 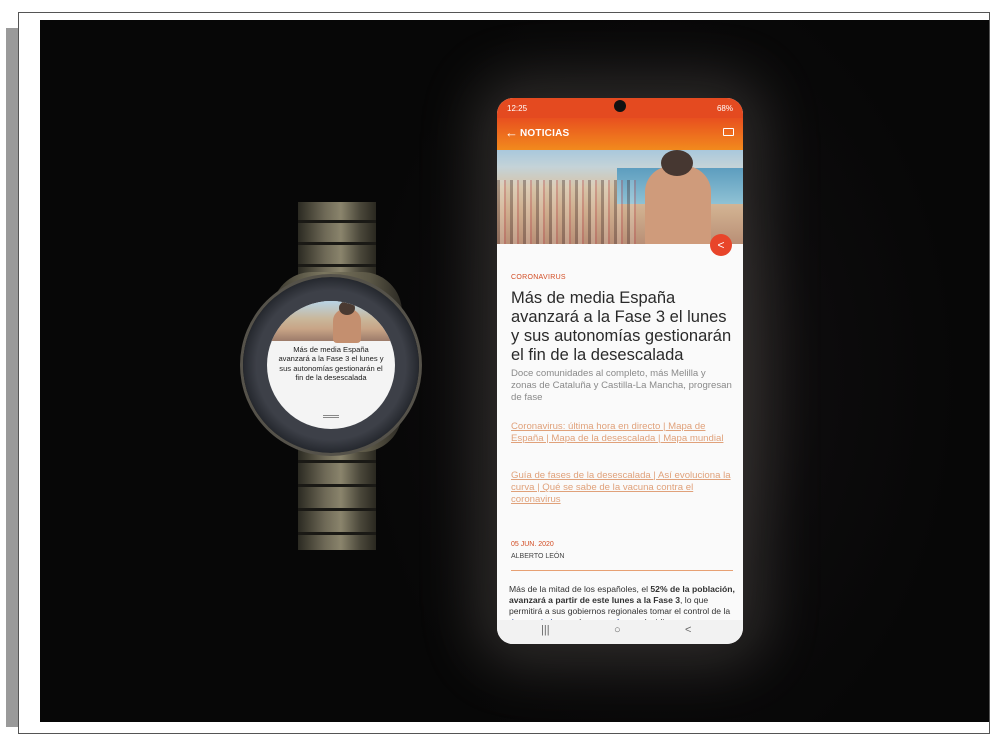 I want to click on camera-cutout, so click(x=620, y=106).